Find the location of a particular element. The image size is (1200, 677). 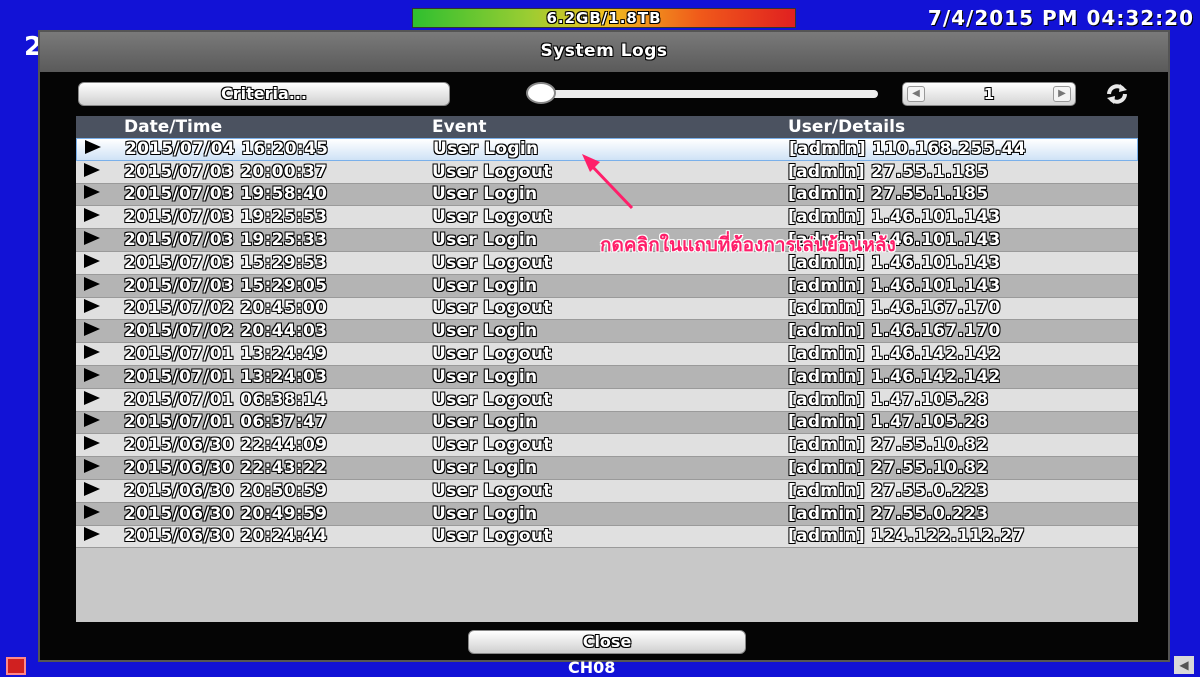

close-button: Close is located at coordinates (607, 642).